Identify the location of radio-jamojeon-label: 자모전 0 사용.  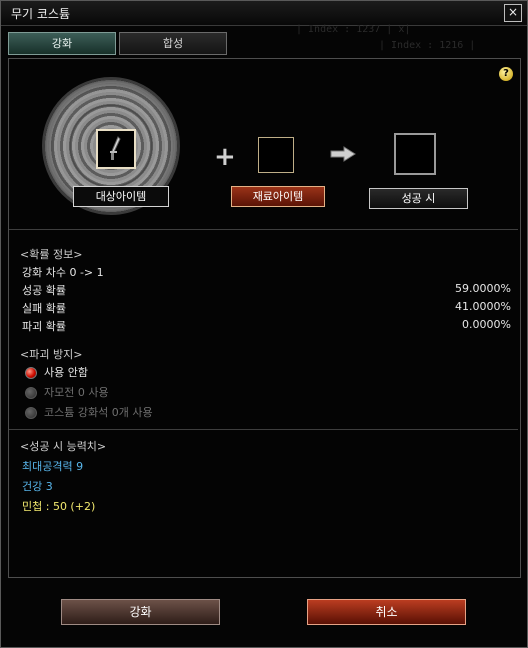
(76, 392).